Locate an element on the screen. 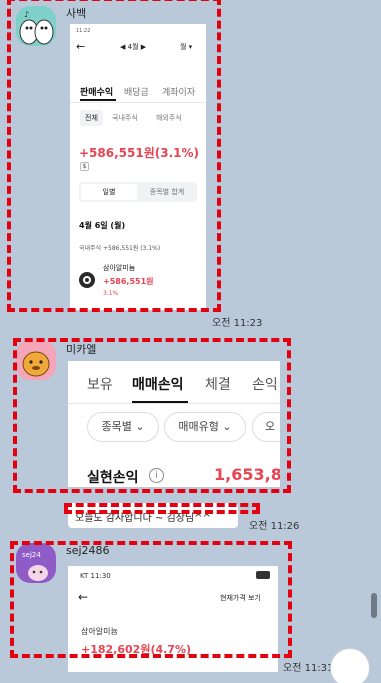 This screenshot has height=683, width=381. period-label: 월 is located at coordinates (183, 47).